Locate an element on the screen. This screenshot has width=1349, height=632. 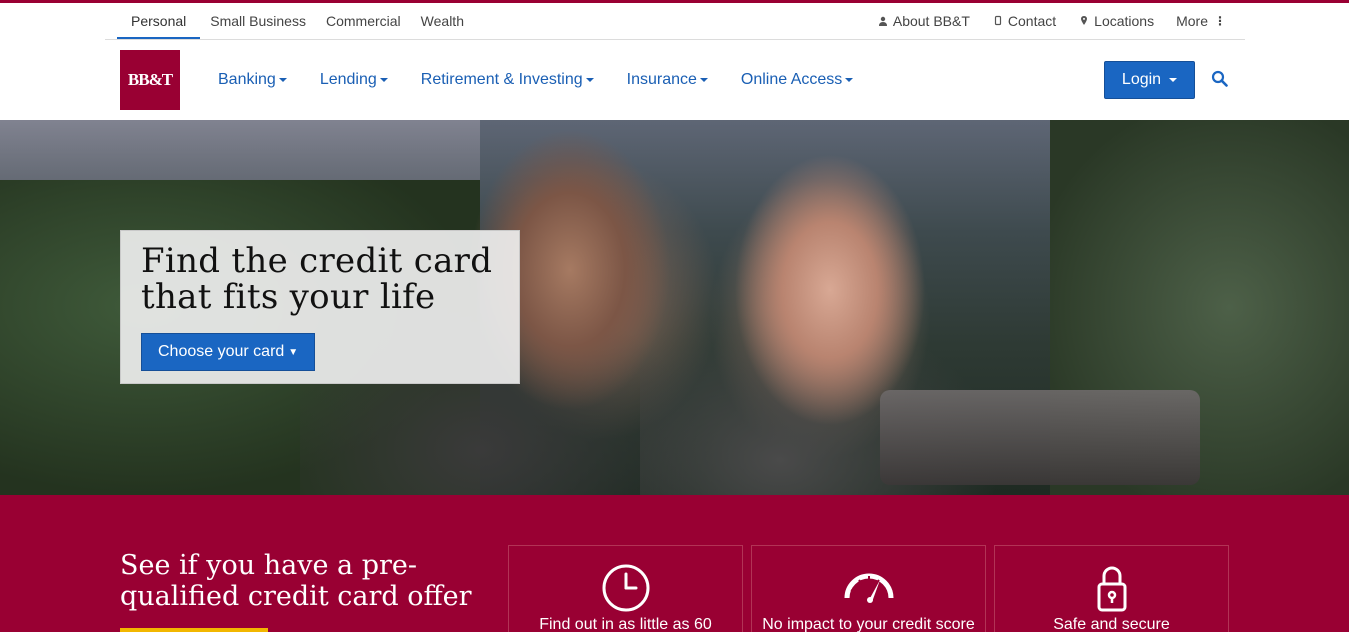
feature-card-speed: Find out in as little as 60 is located at coordinates (625, 588).